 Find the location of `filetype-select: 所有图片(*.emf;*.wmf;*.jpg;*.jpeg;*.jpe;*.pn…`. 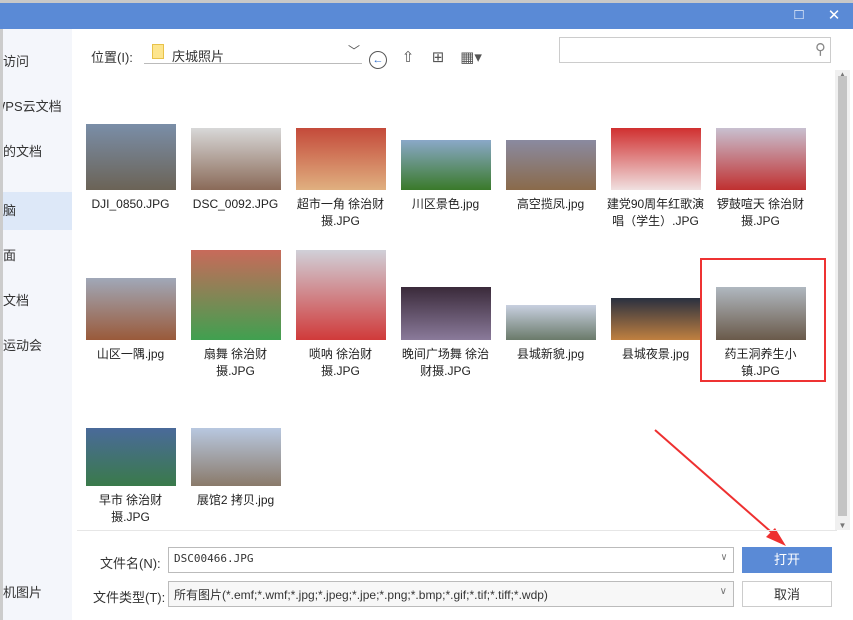

filetype-select: 所有图片(*.emf;*.wmf;*.jpg;*.jpeg;*.jpe;*.pn… is located at coordinates (451, 594).